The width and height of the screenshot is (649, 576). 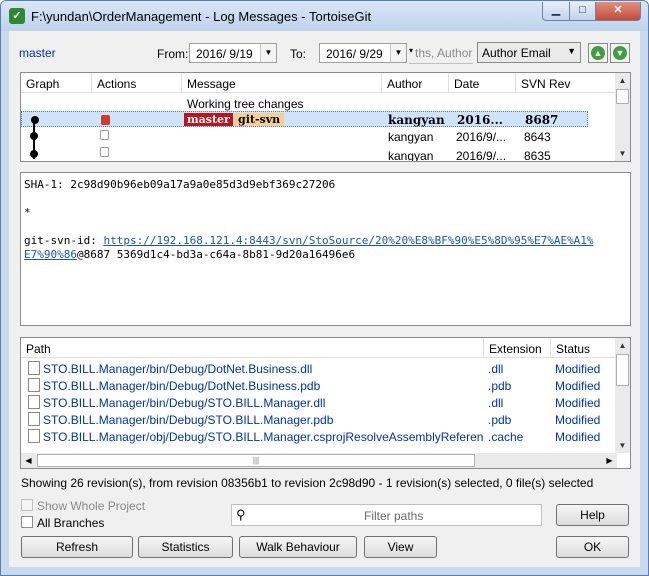 I want to click on from-label: From:, so click(x=173, y=54).